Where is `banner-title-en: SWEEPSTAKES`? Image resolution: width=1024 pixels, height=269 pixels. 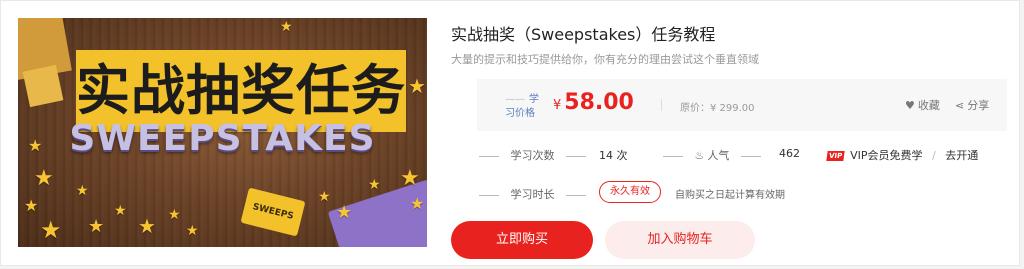
banner-title-en: SWEEPSTAKES is located at coordinates (222, 138).